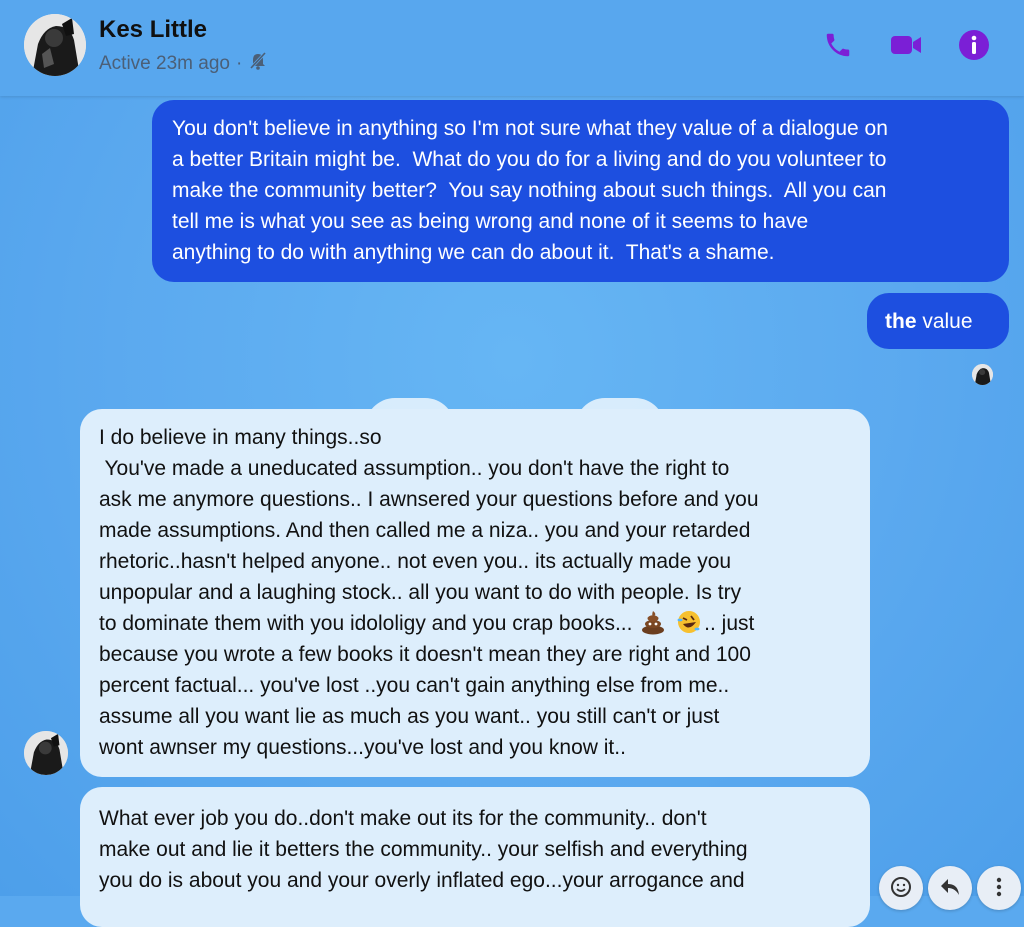  I want to click on contact-avatar, so click(55, 45).